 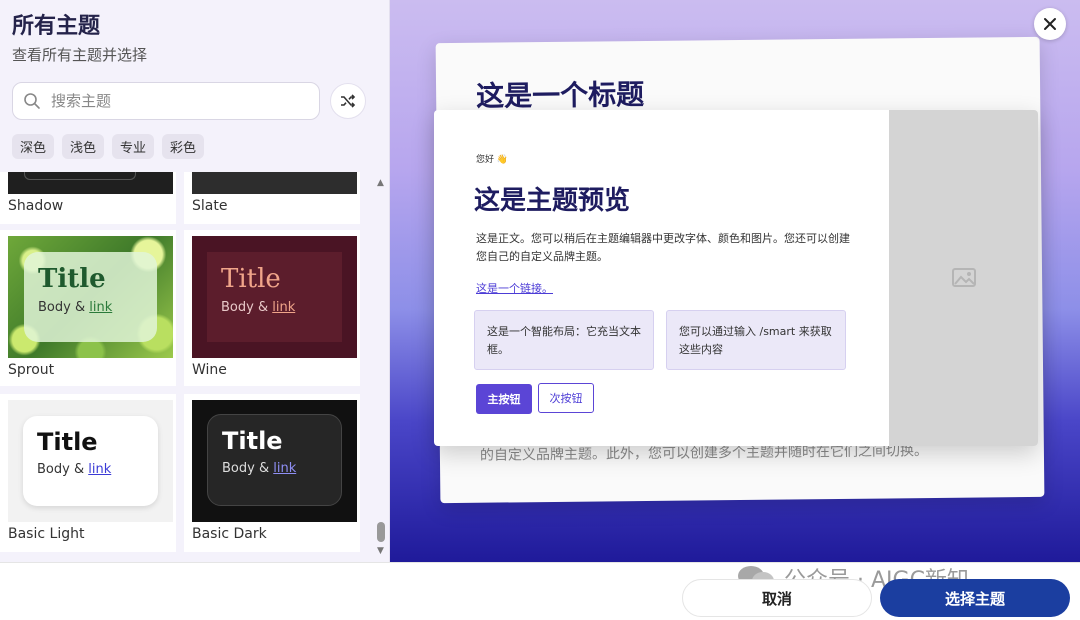 What do you see at coordinates (514, 288) in the screenshot?
I see `preview-link: 这是一个链接。` at bounding box center [514, 288].